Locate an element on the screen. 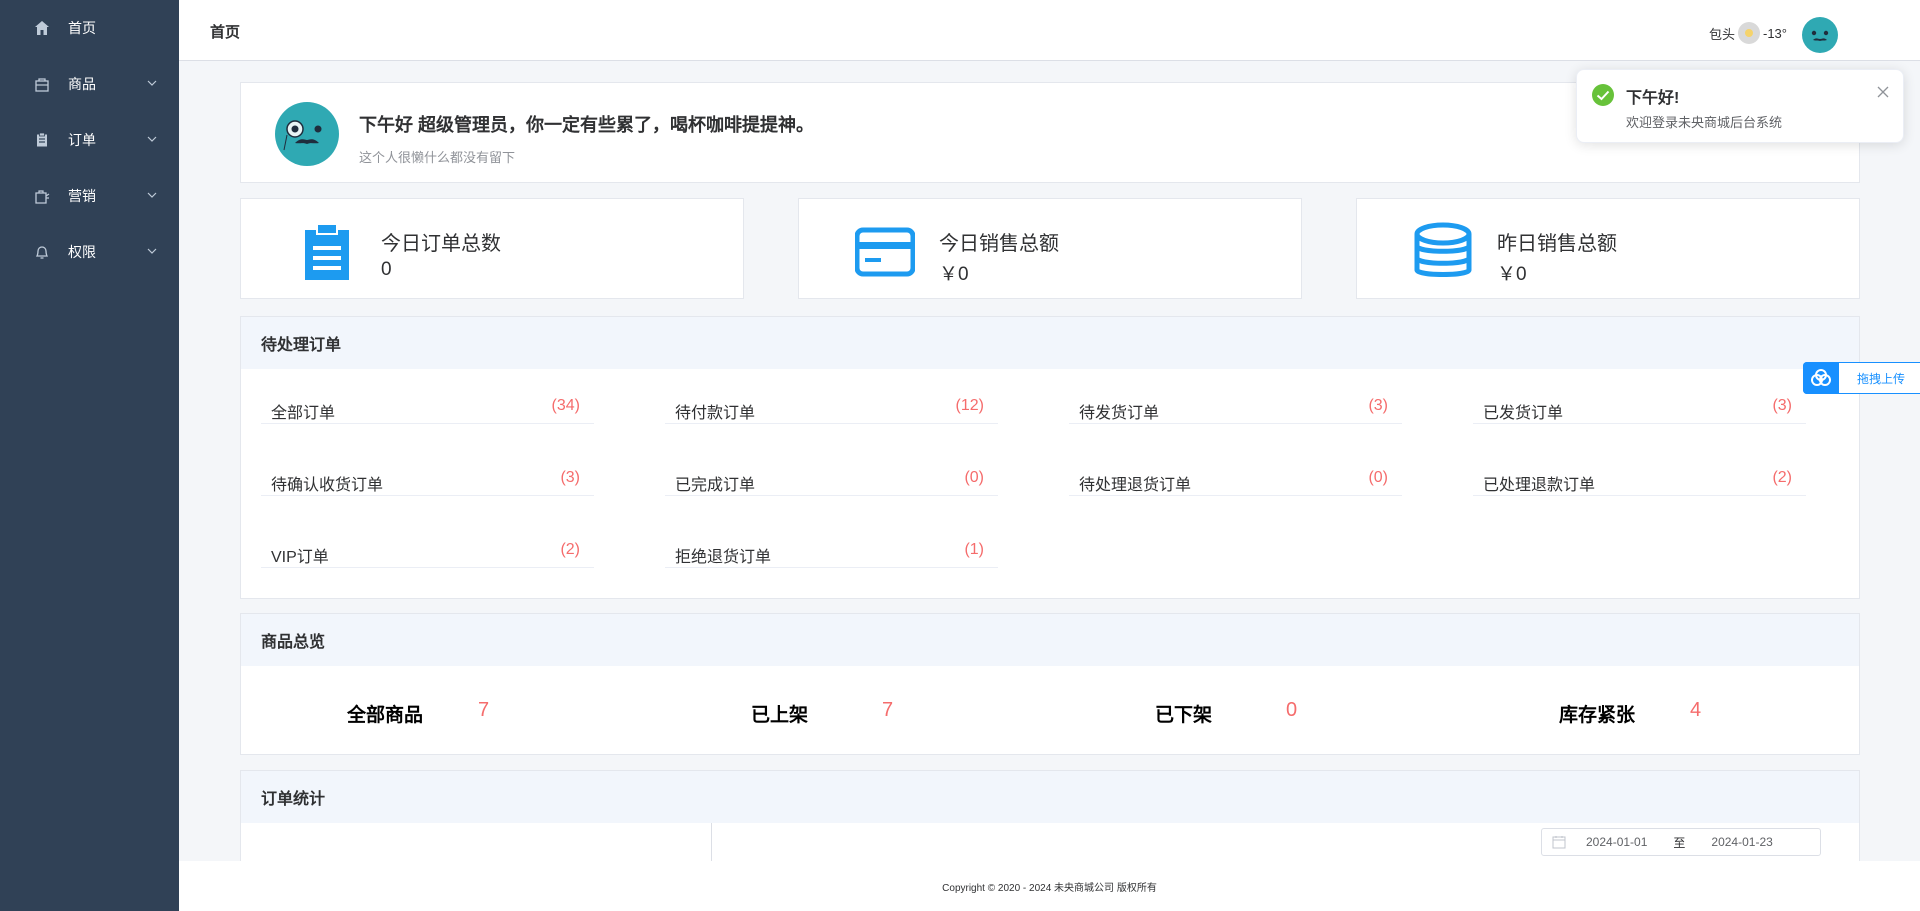 The image size is (1920, 911). stat-title: 今日销售总额 is located at coordinates (999, 244).